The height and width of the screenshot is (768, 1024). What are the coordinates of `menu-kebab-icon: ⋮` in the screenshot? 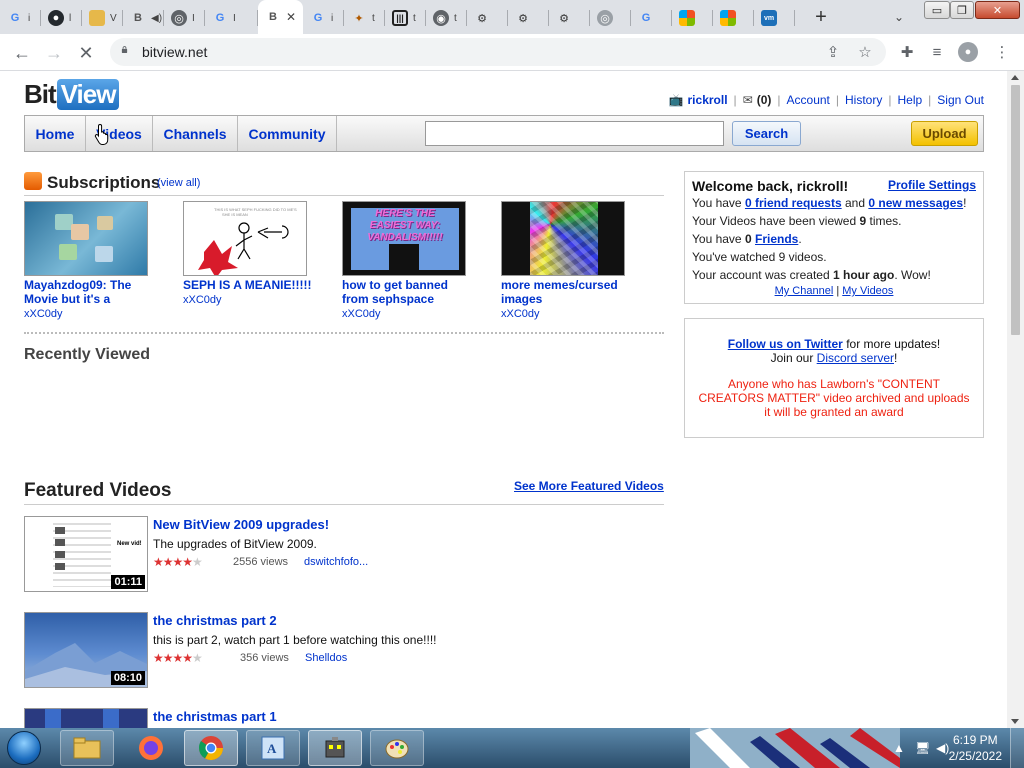 It's located at (1002, 52).